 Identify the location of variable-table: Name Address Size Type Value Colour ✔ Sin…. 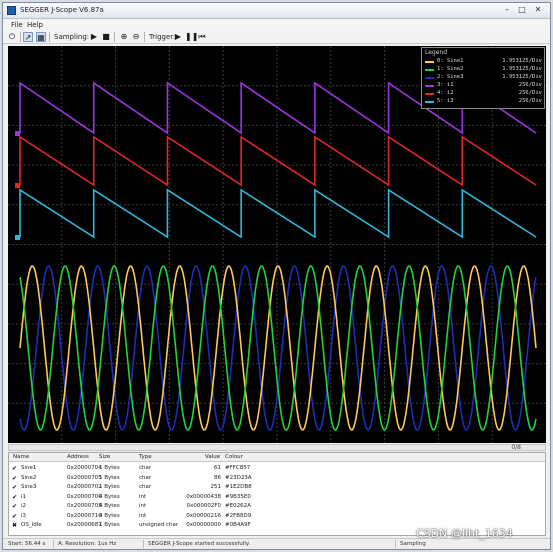
(277, 494).